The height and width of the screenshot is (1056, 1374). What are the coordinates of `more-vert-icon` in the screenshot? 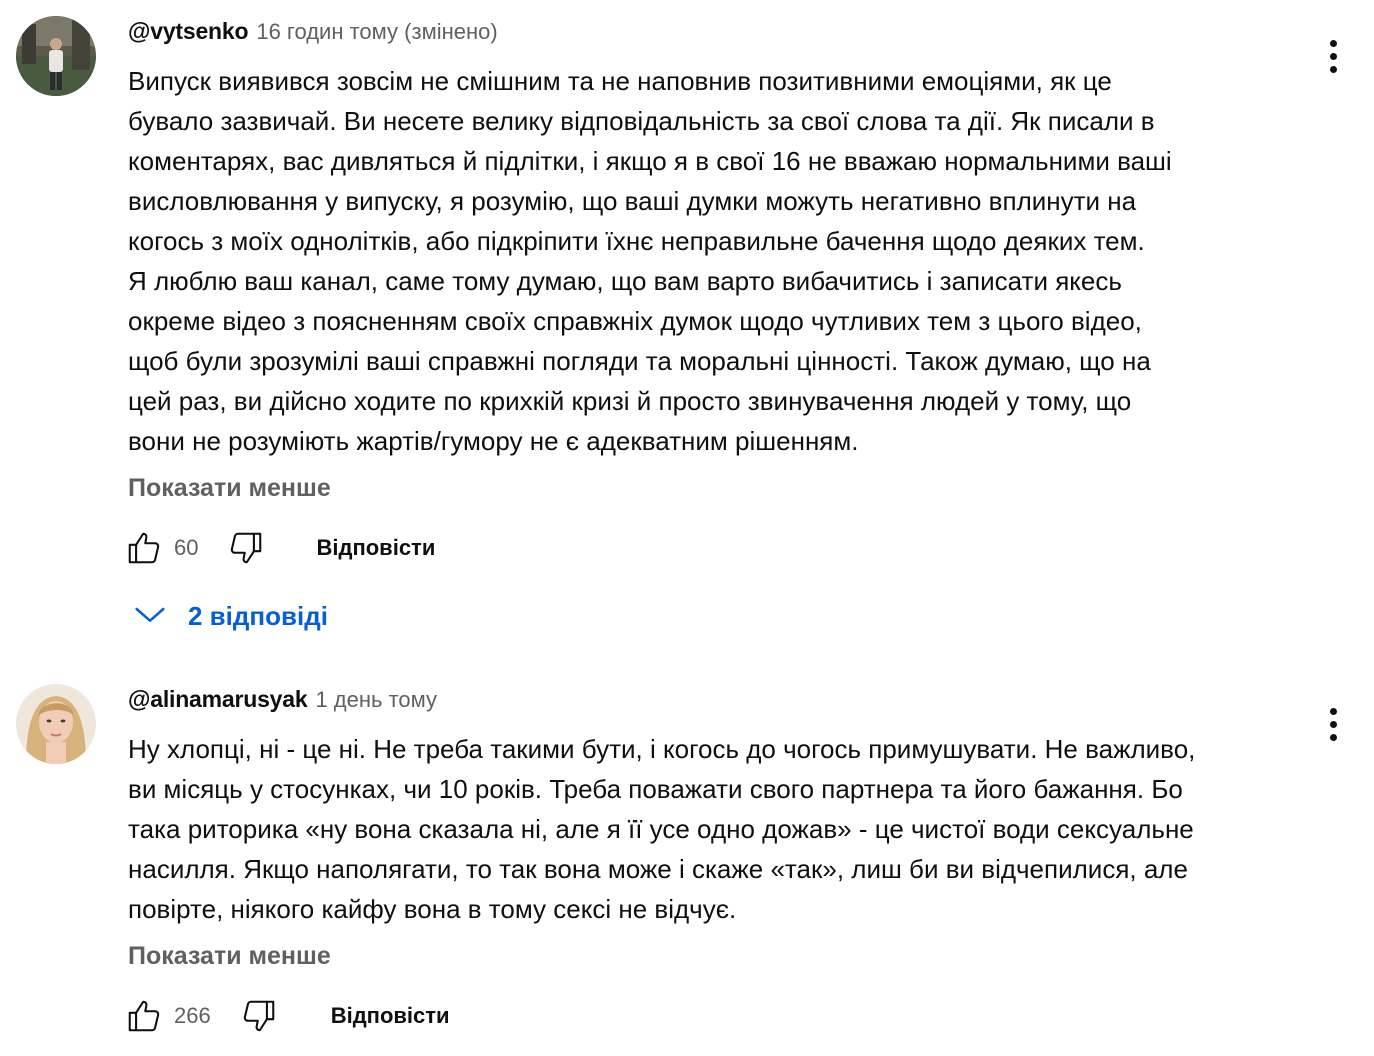 It's located at (1334, 726).